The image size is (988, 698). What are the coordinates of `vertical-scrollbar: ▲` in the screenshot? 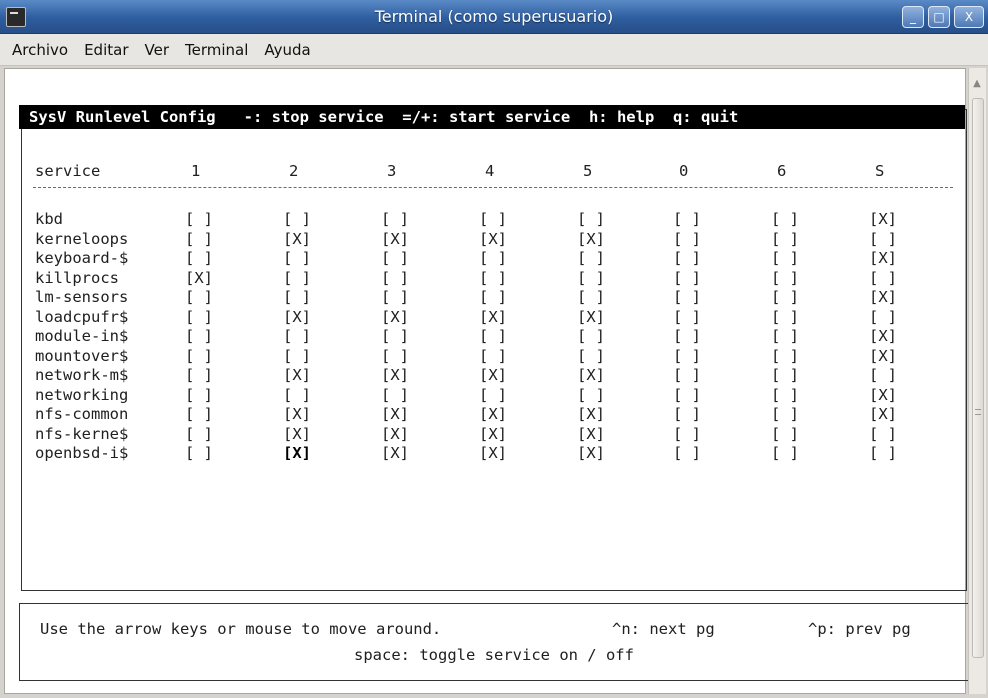 It's located at (977, 381).